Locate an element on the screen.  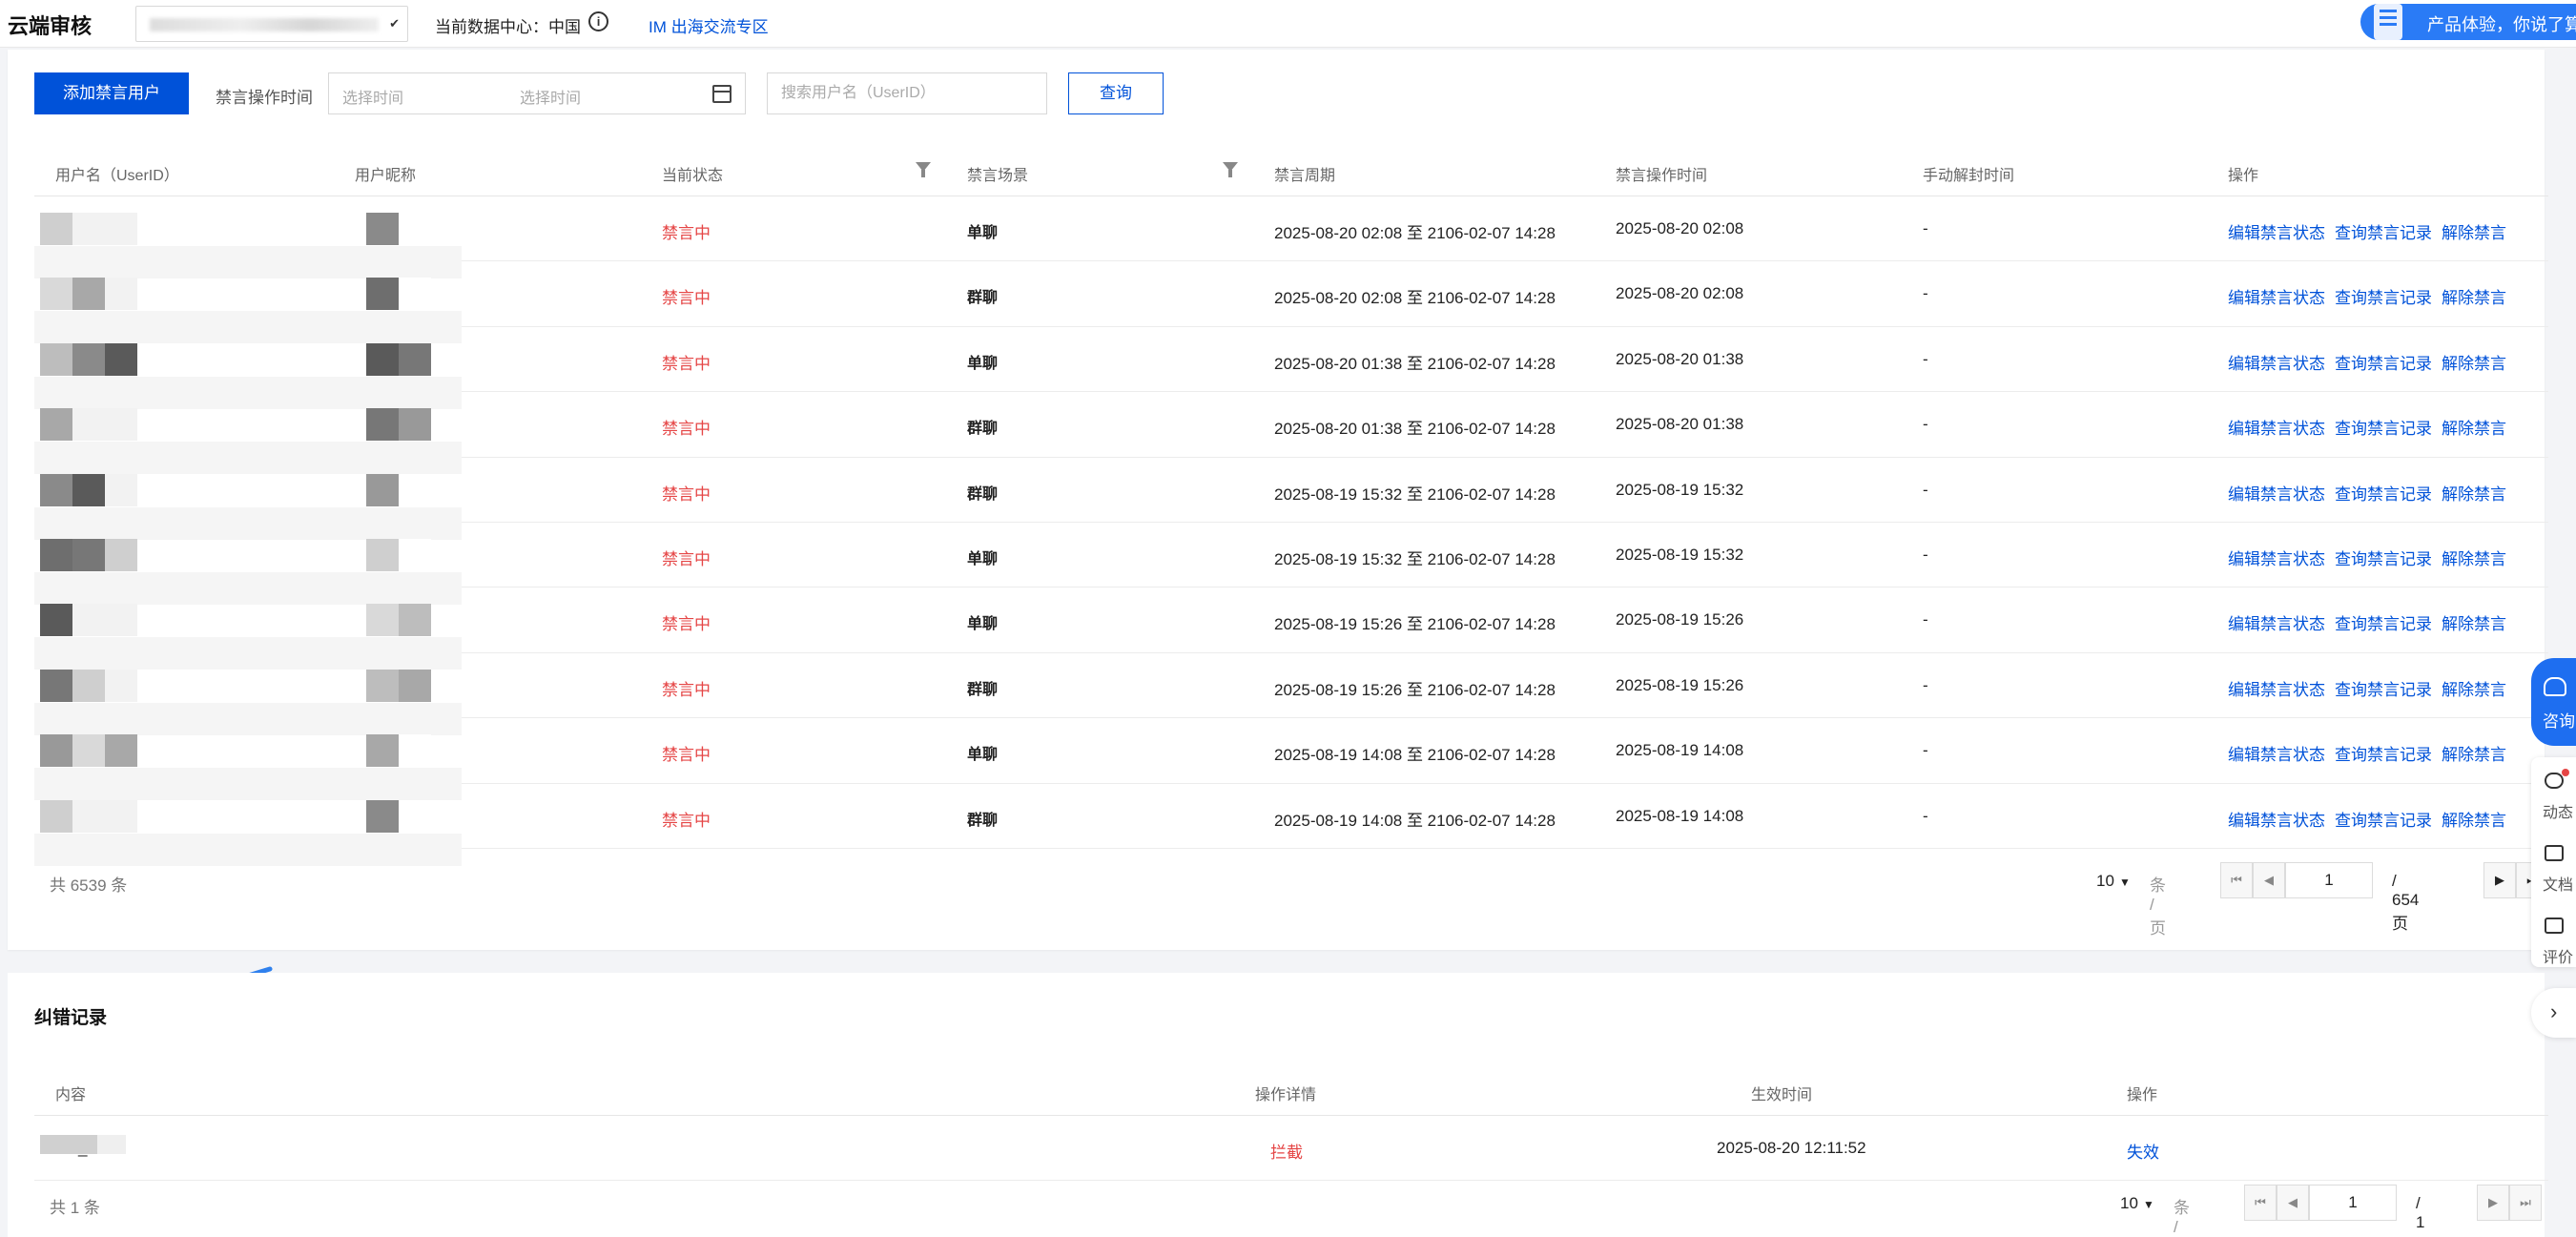
document-icon is located at coordinates (2388, 22).